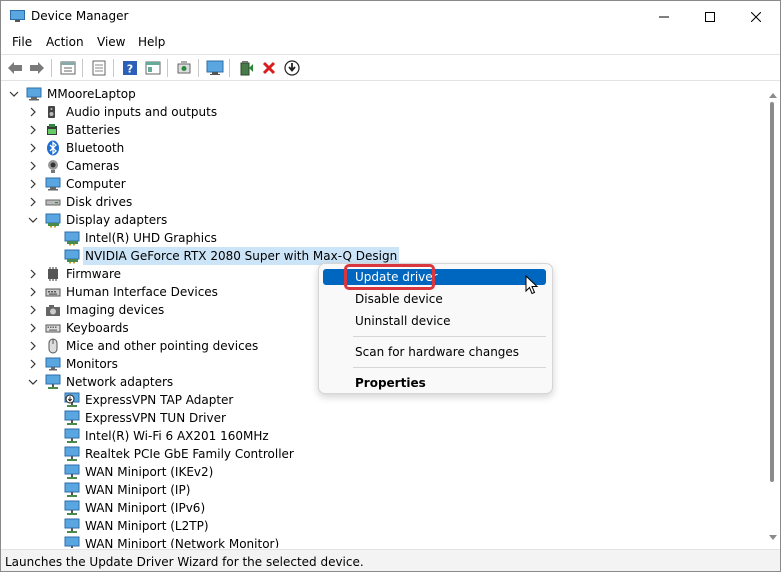 Image resolution: width=781 pixels, height=572 pixels. What do you see at coordinates (68, 68) in the screenshot?
I see `properties-button` at bounding box center [68, 68].